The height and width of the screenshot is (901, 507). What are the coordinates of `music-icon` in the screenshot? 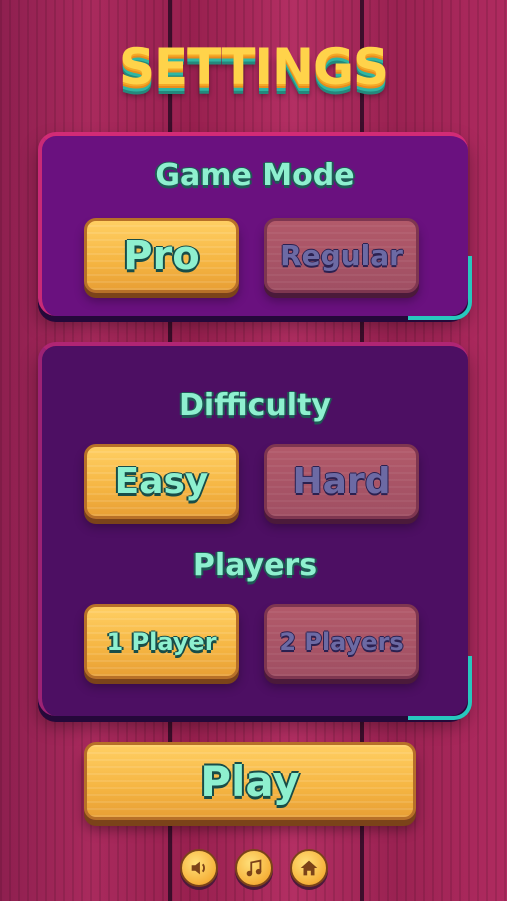 It's located at (254, 868).